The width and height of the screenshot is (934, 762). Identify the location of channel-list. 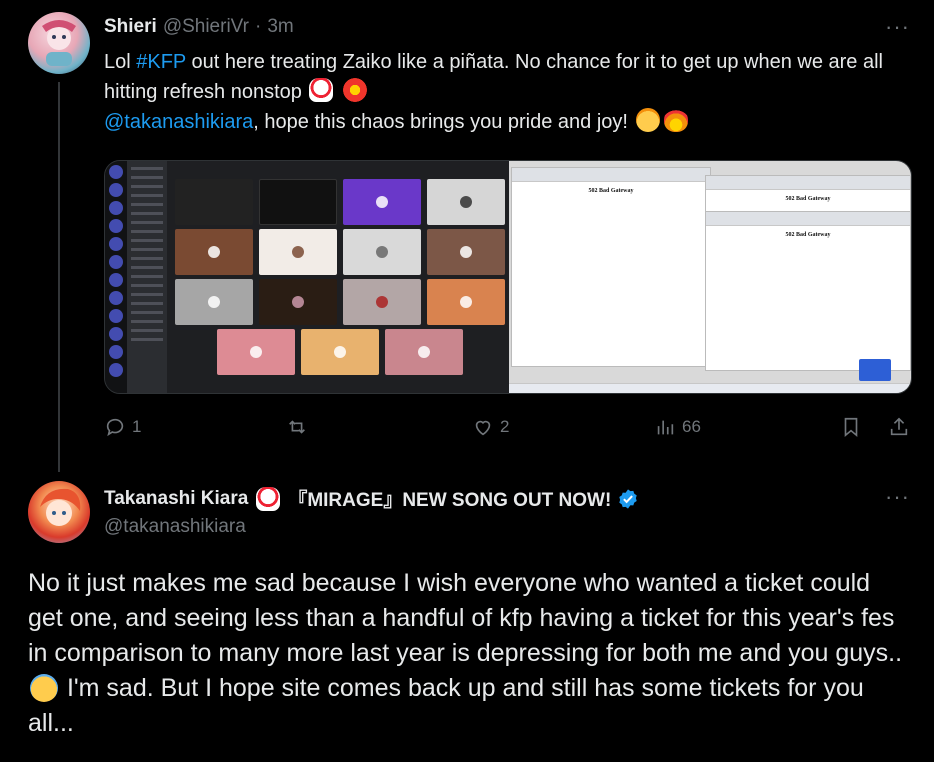
(147, 277).